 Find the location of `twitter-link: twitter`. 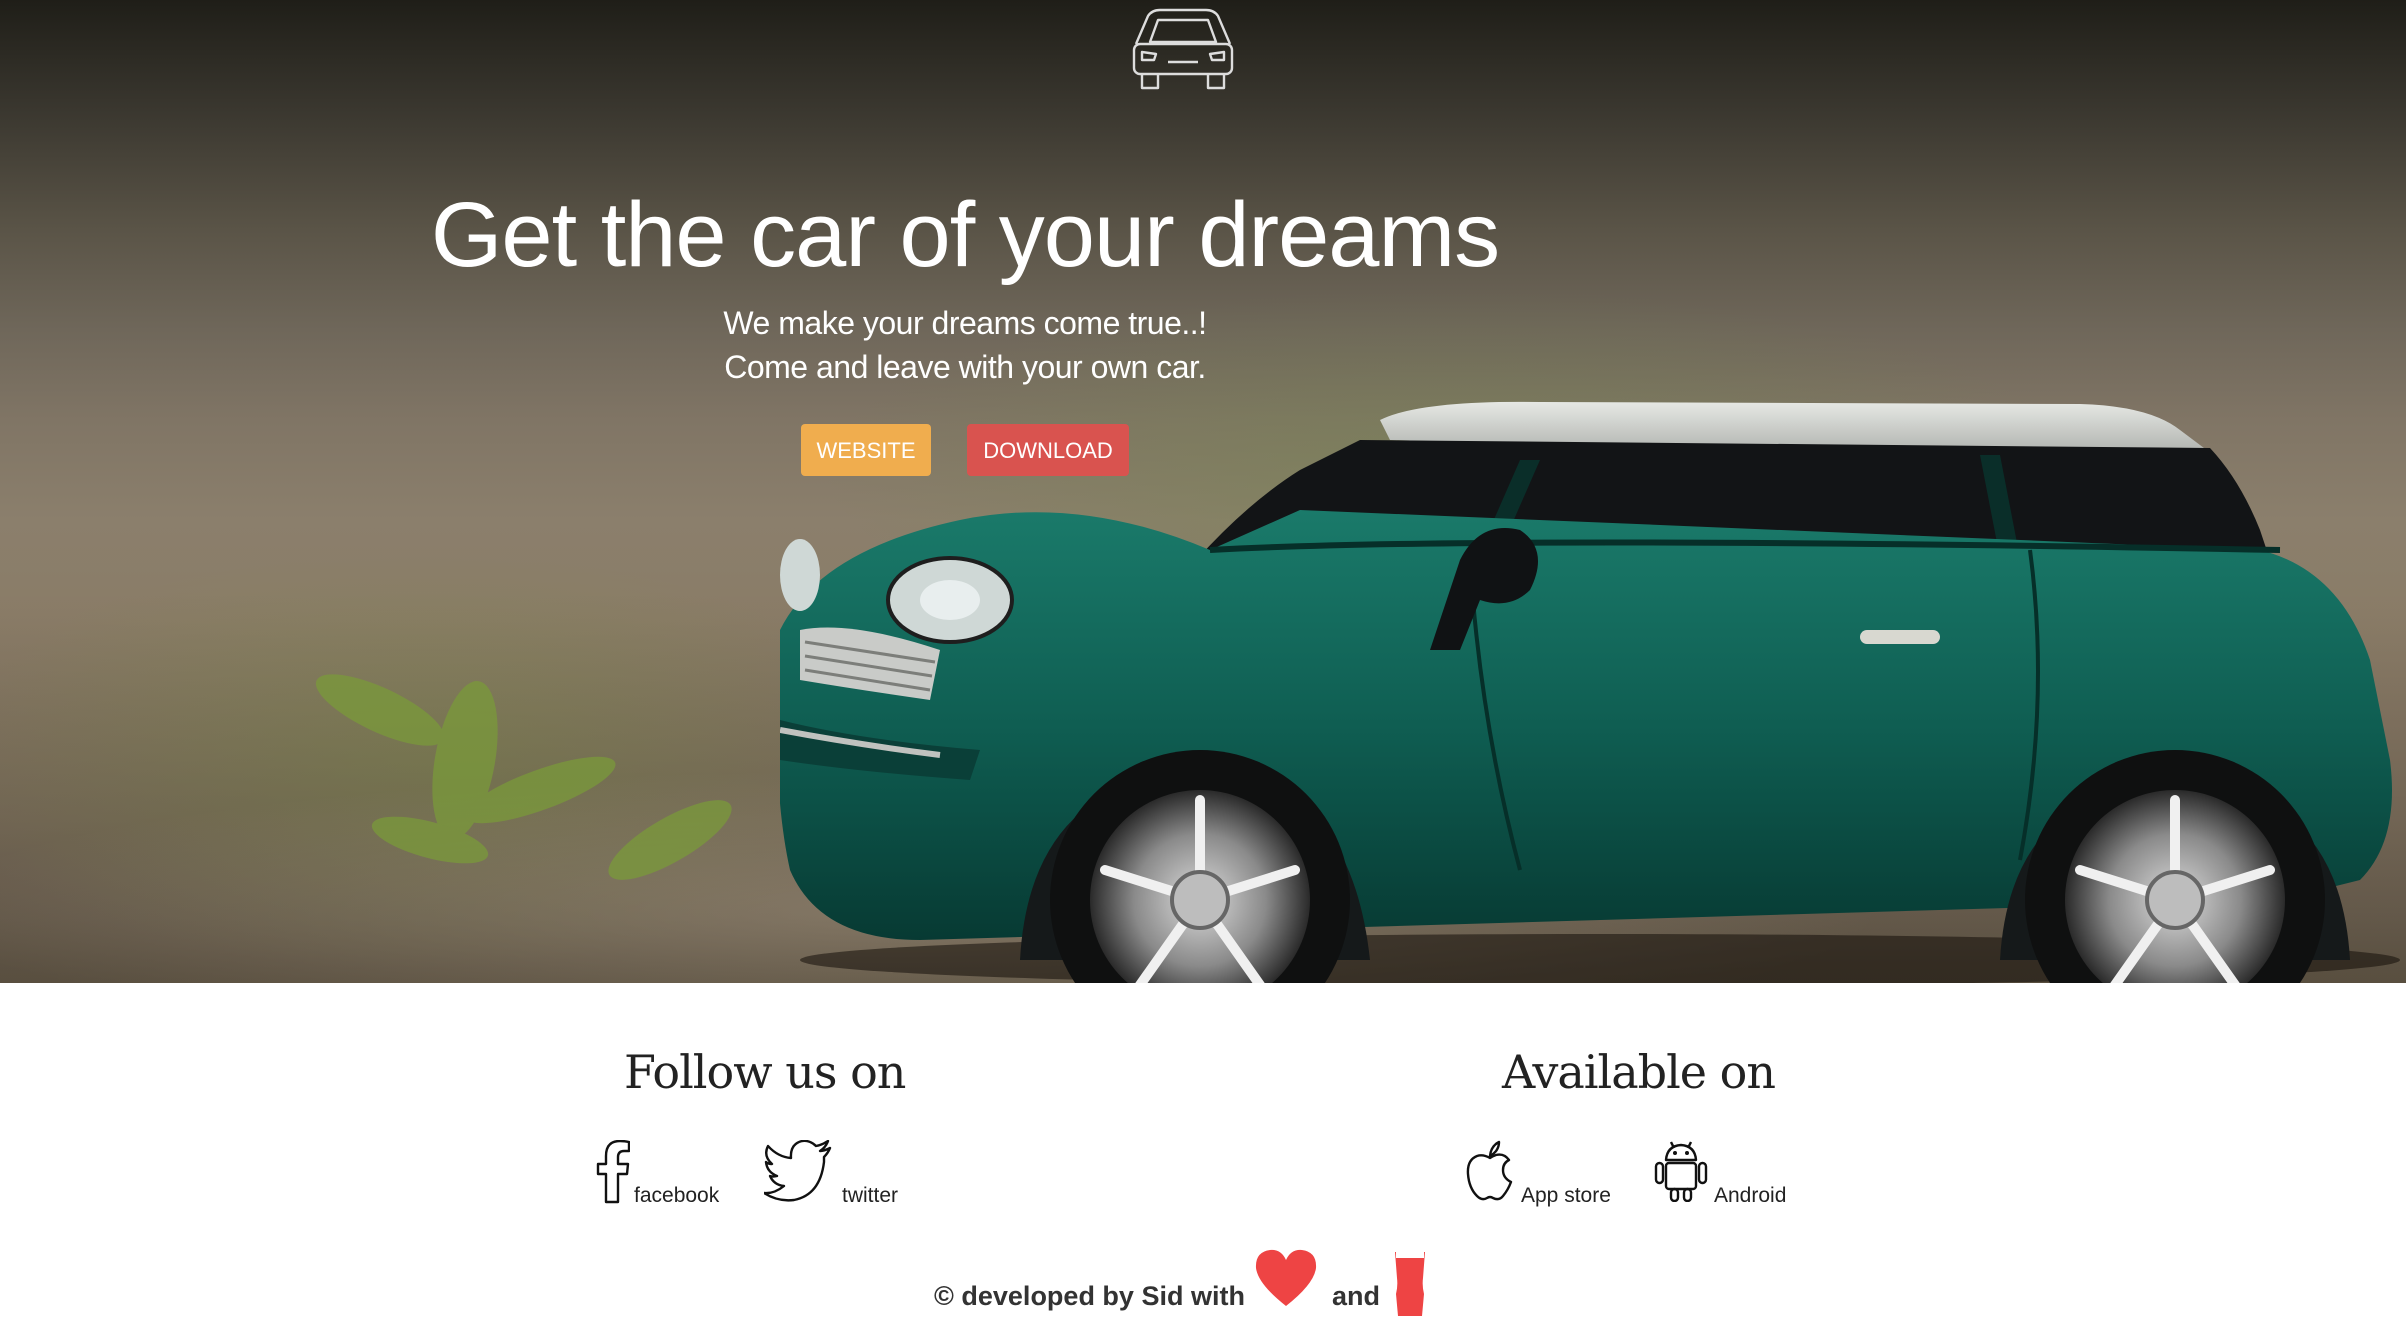

twitter-link: twitter is located at coordinates (839, 1175).